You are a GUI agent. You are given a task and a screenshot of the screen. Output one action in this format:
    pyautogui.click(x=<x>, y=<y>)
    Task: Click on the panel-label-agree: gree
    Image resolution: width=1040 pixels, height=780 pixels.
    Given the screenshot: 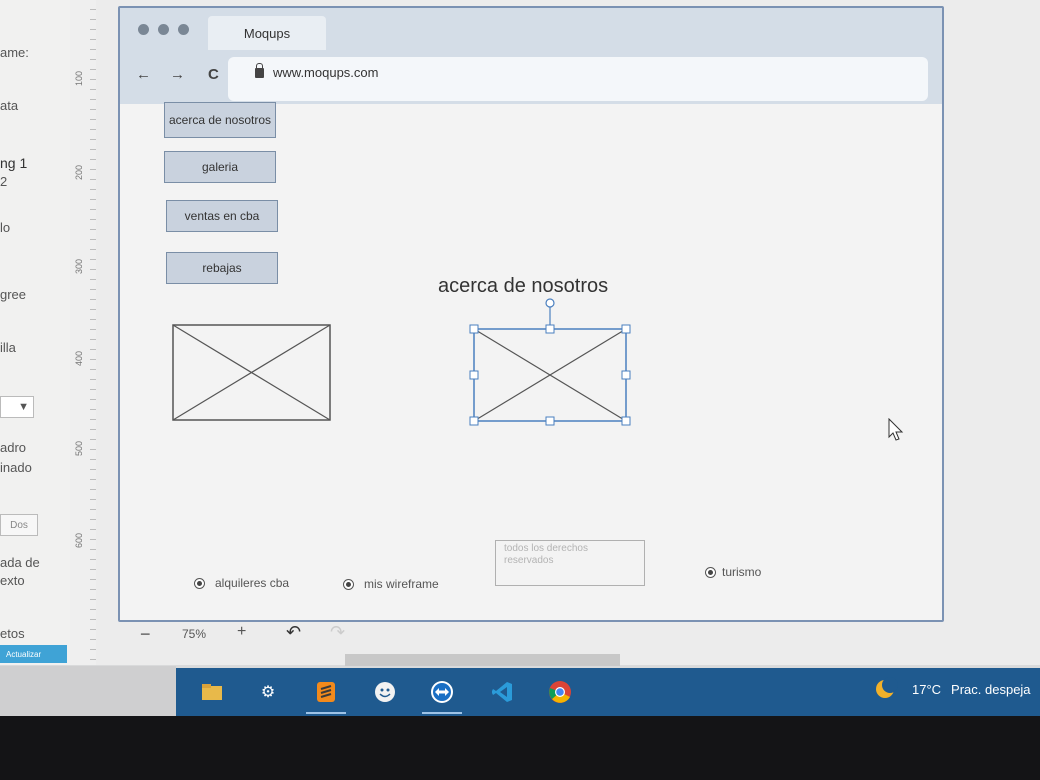 What is the action you would take?
    pyautogui.click(x=13, y=294)
    